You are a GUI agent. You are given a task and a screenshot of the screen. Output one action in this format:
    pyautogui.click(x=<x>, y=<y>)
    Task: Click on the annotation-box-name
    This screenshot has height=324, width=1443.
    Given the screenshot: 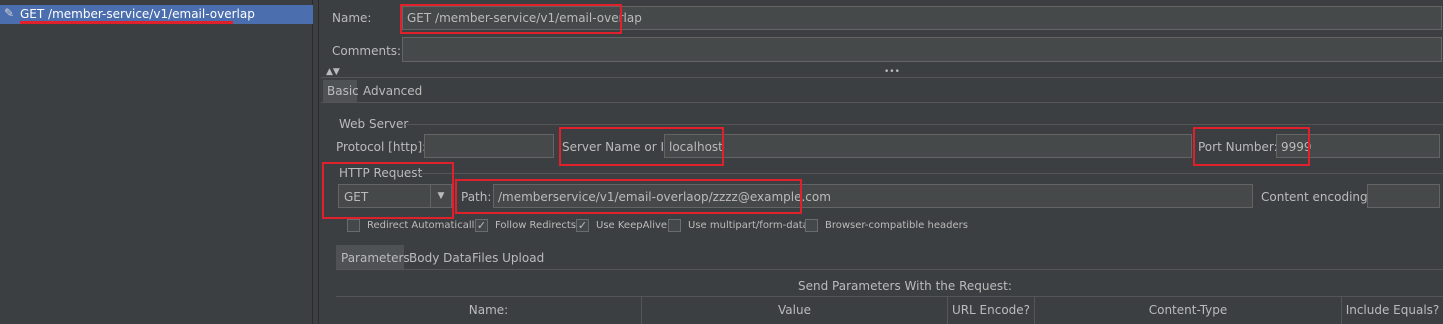 What is the action you would take?
    pyautogui.click(x=511, y=19)
    